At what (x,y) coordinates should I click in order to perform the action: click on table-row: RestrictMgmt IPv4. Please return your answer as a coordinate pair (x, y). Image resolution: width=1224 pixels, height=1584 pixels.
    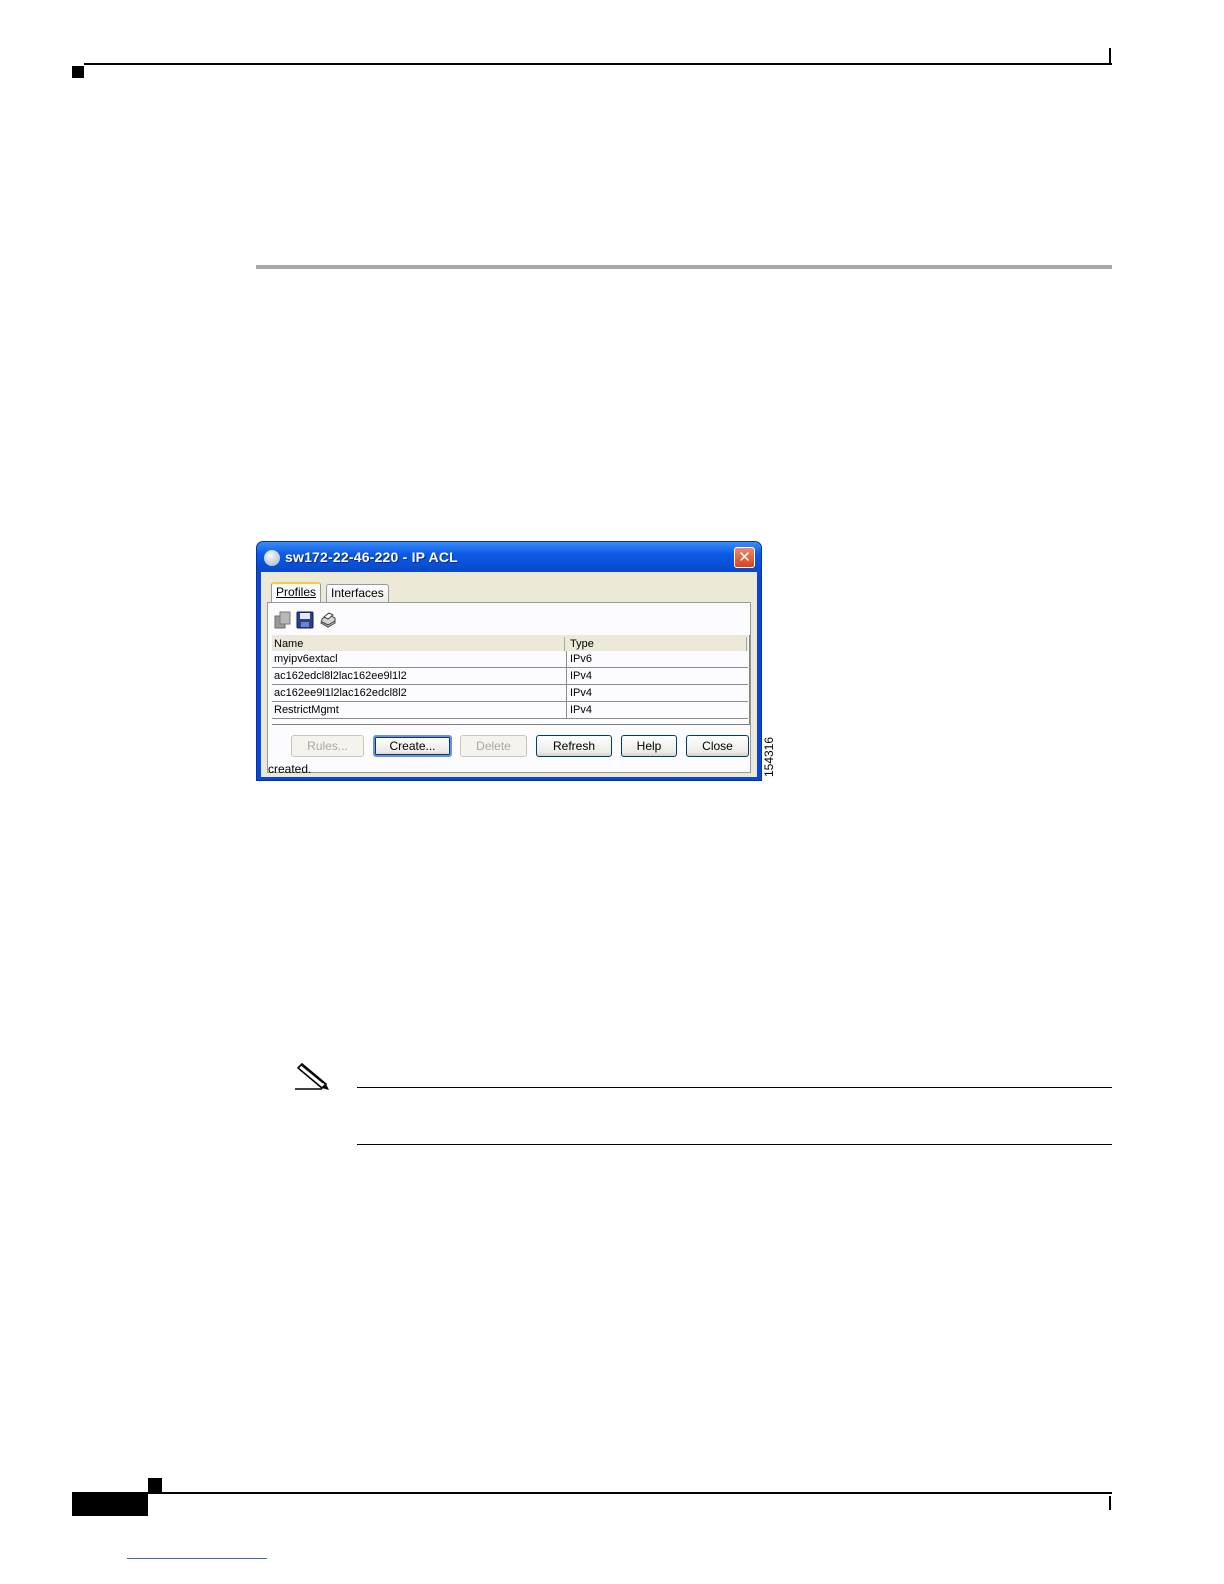
    Looking at the image, I should click on (510, 710).